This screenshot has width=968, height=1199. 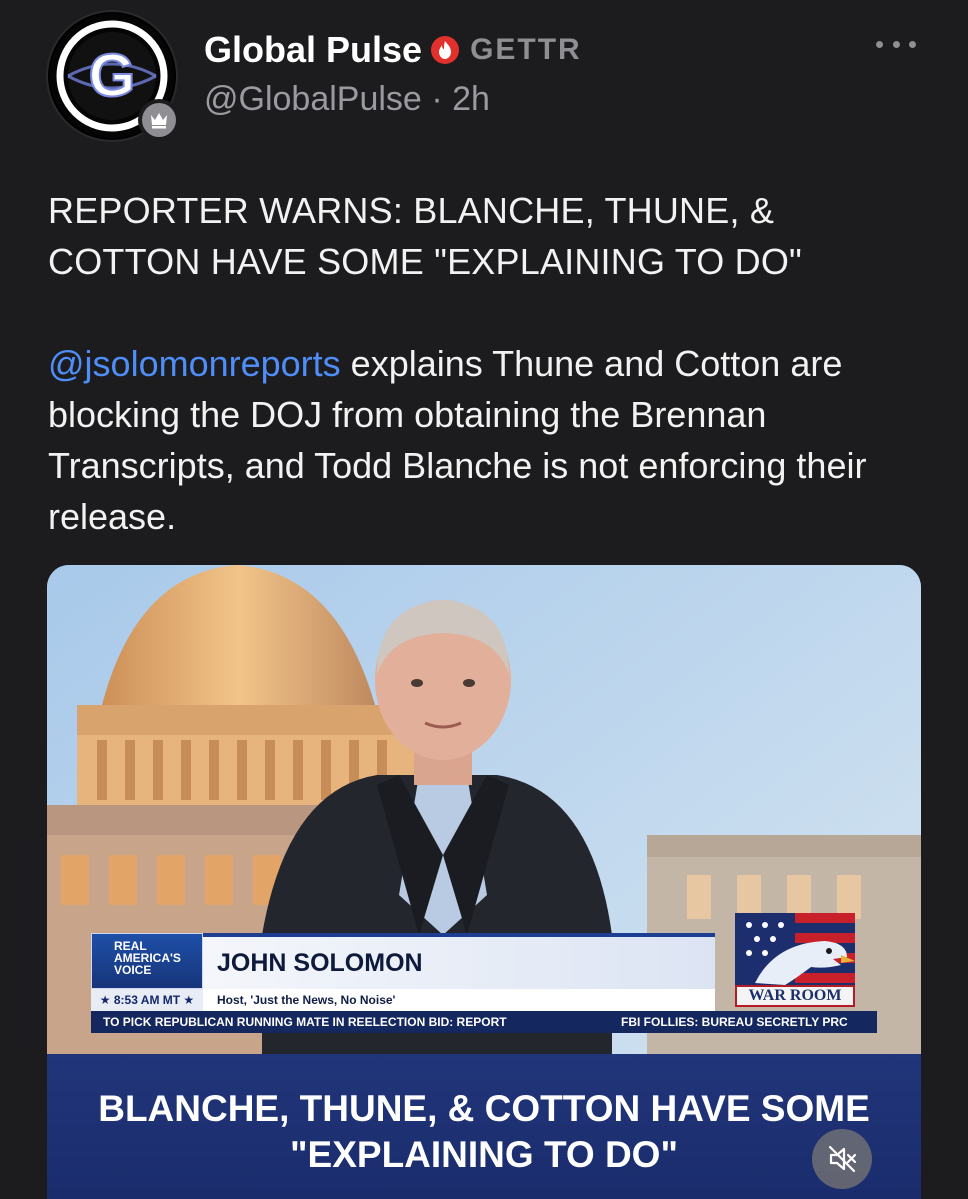 I want to click on guest-title: Host, 'Just the News, No Noise', so click(x=459, y=1000).